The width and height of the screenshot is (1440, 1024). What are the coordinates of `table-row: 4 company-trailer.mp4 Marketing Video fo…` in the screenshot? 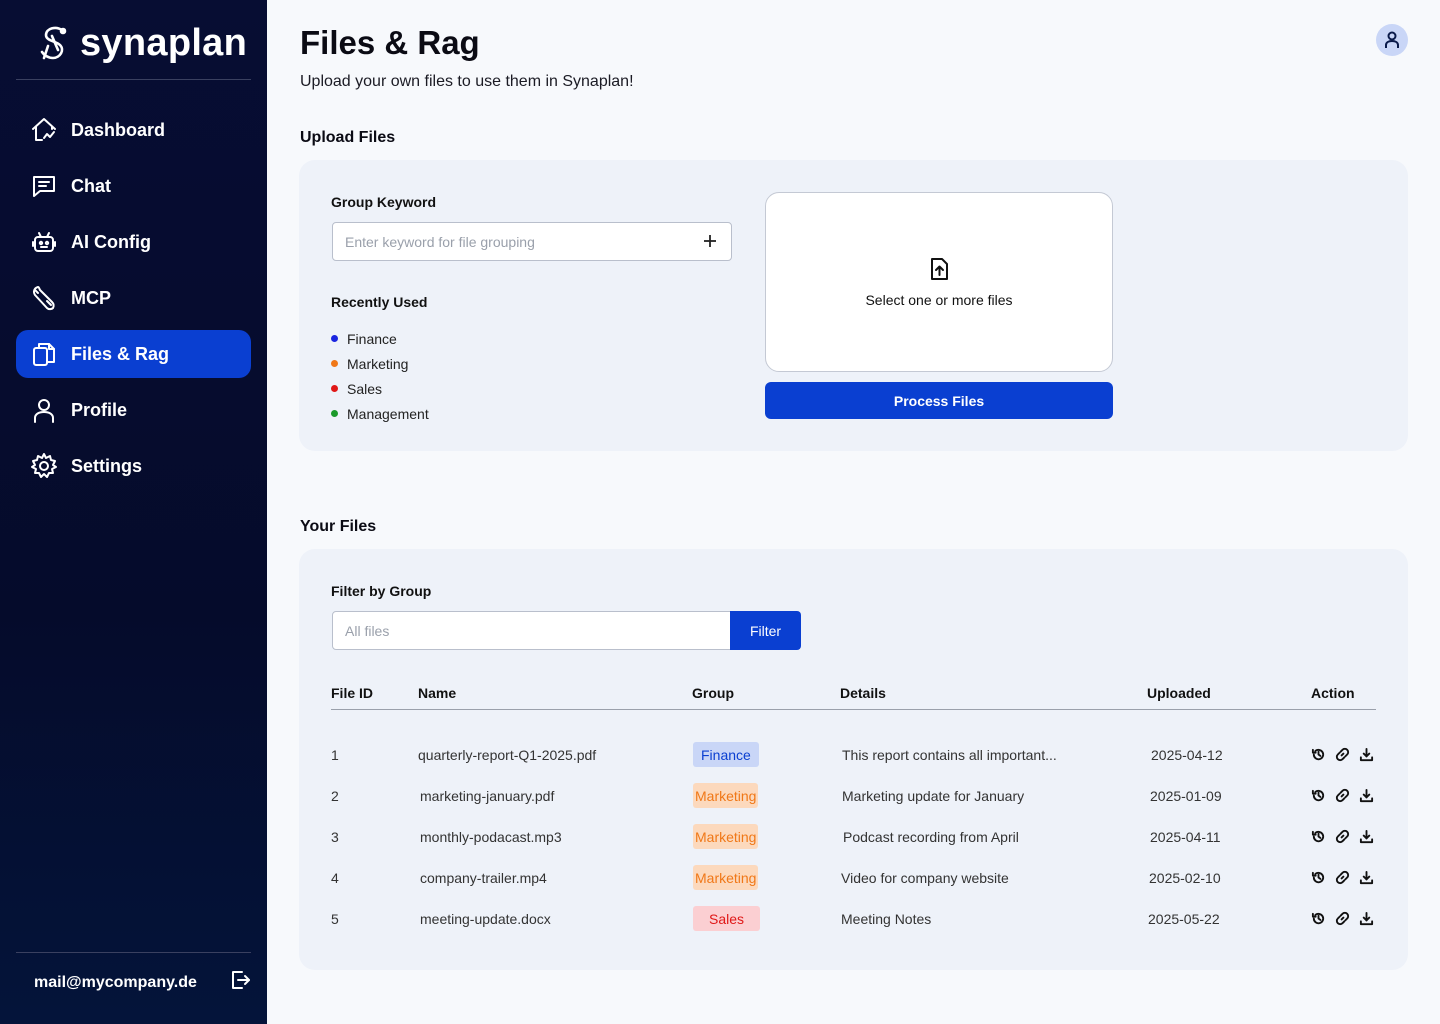 It's located at (853, 885).